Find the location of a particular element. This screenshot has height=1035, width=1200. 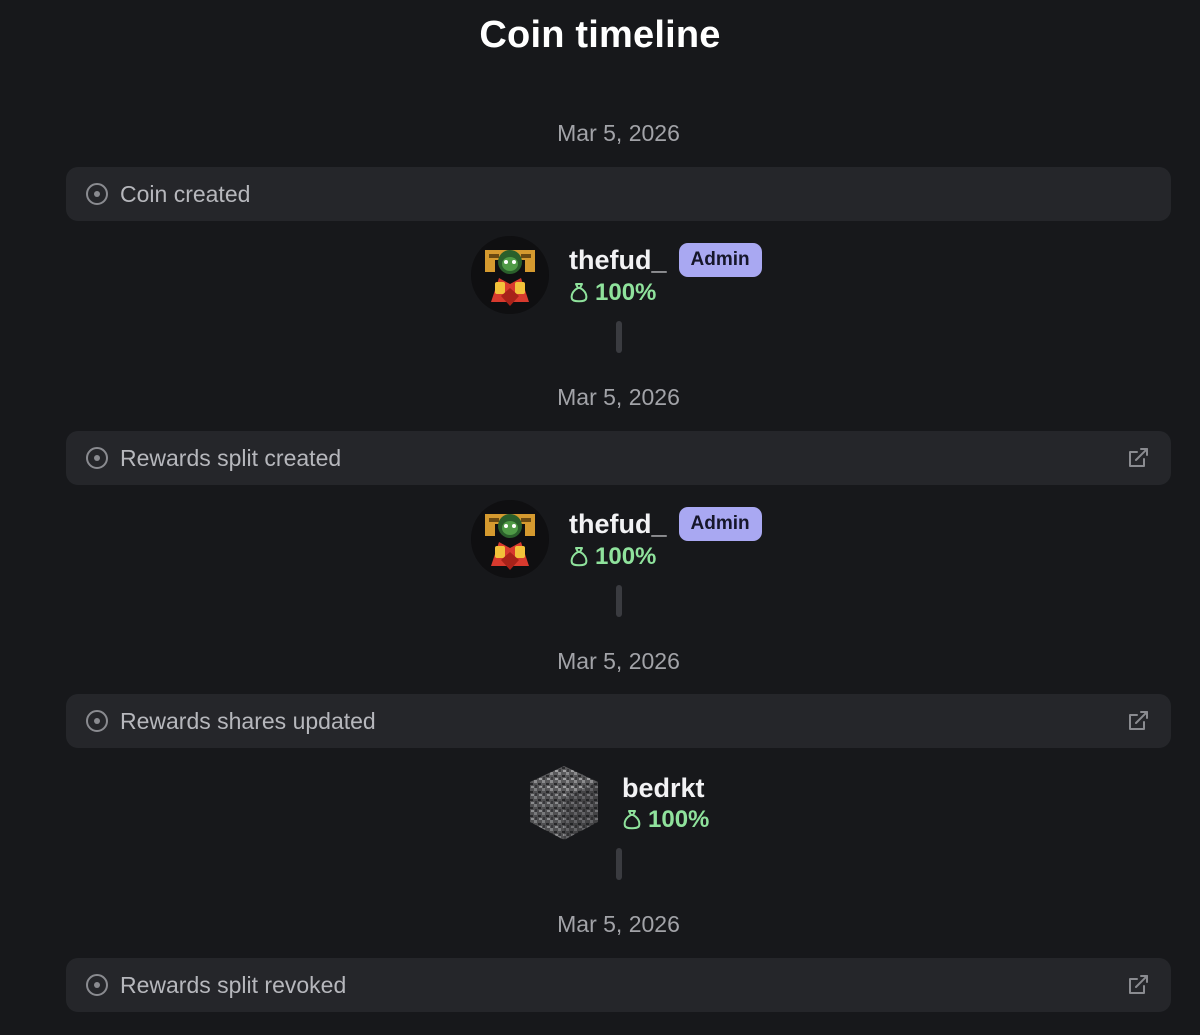

timeline-event-rewards-shares-updated: Rewards shares updated is located at coordinates (618, 721).